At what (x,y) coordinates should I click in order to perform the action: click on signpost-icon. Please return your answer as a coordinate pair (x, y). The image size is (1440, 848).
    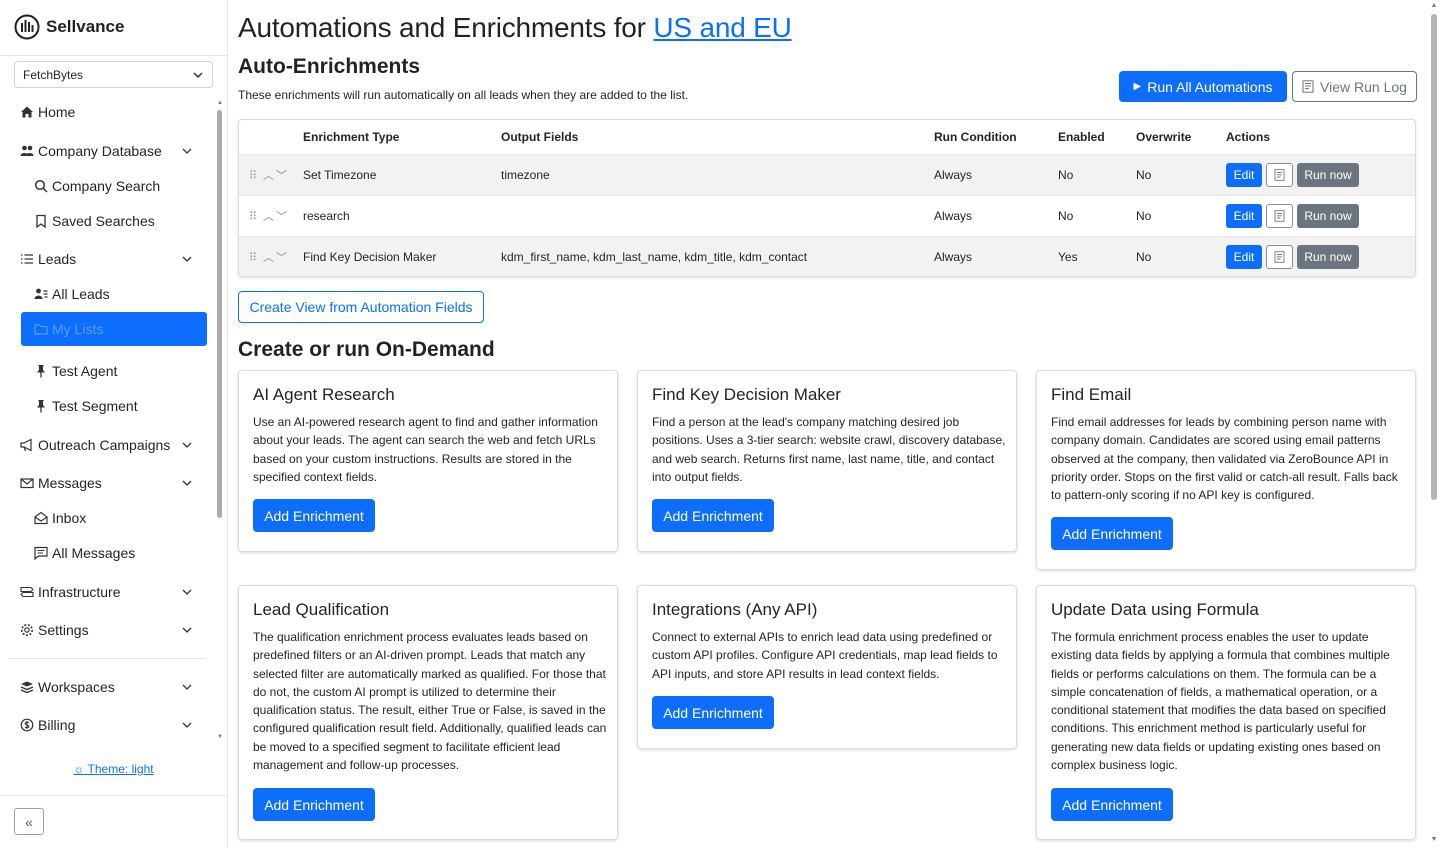
    Looking at the image, I should click on (27, 592).